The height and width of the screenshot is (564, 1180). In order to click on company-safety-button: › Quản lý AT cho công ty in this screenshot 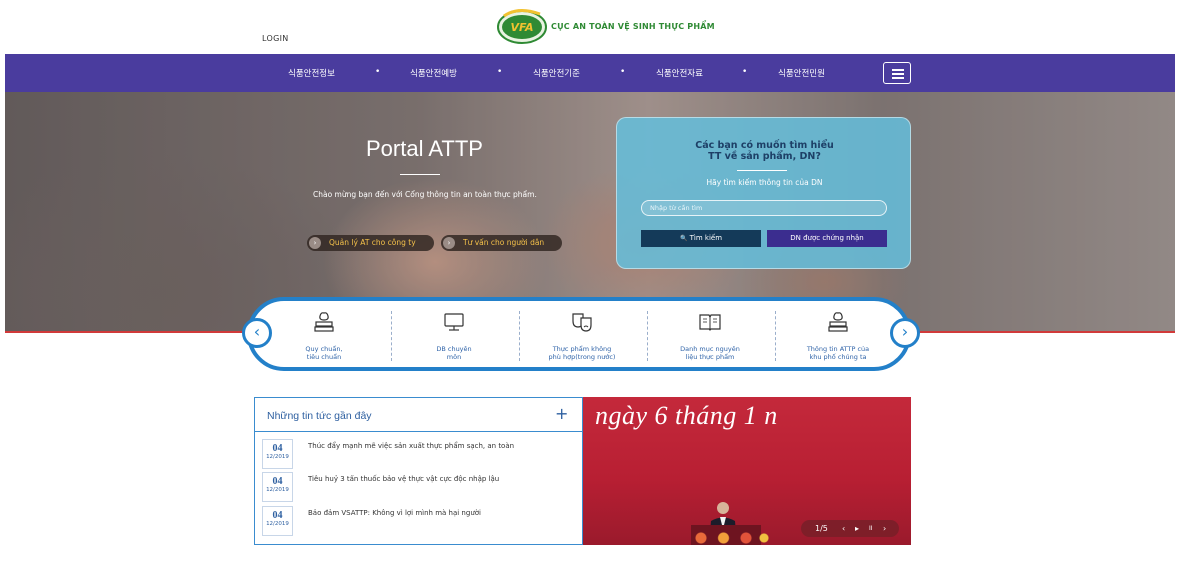, I will do `click(370, 243)`.